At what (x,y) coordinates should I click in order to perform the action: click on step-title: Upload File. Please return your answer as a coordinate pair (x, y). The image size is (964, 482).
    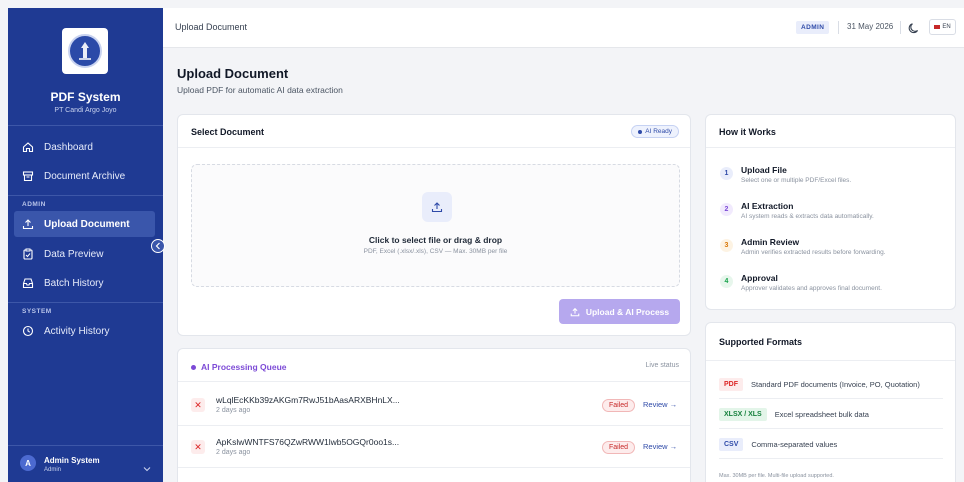
    Looking at the image, I should click on (764, 170).